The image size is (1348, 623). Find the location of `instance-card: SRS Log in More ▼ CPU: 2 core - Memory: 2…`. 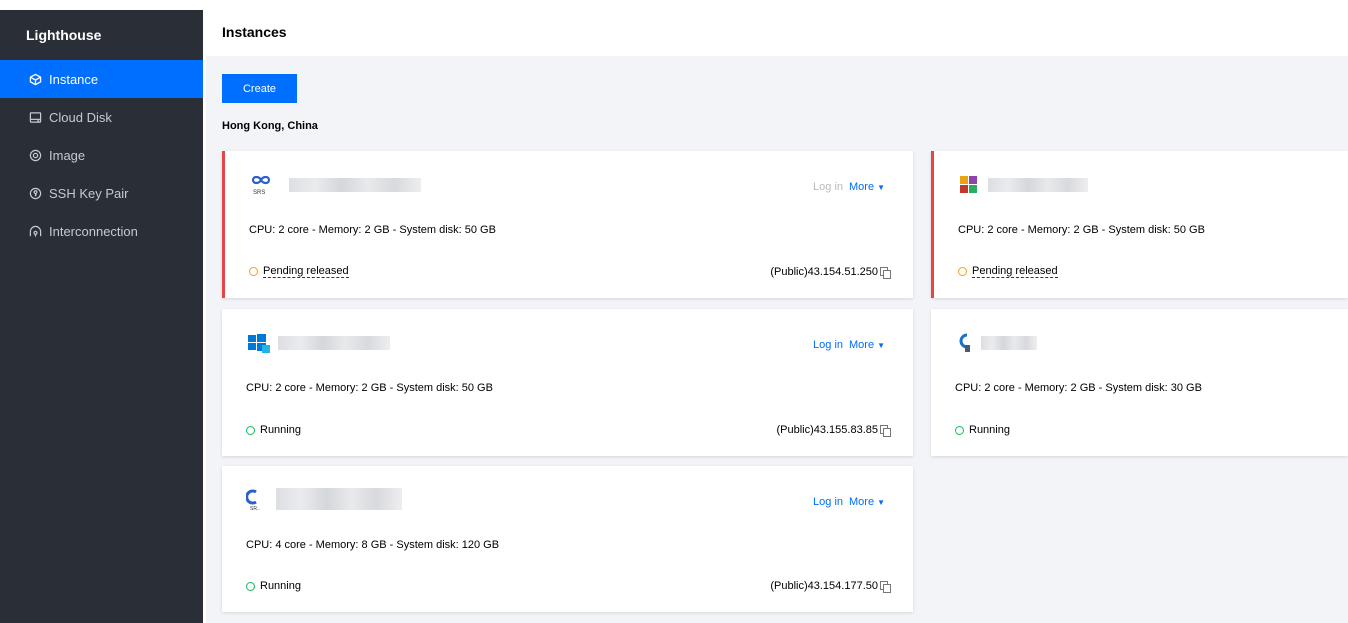

instance-card: SRS Log in More ▼ CPU: 2 core - Memory: 2… is located at coordinates (567, 224).